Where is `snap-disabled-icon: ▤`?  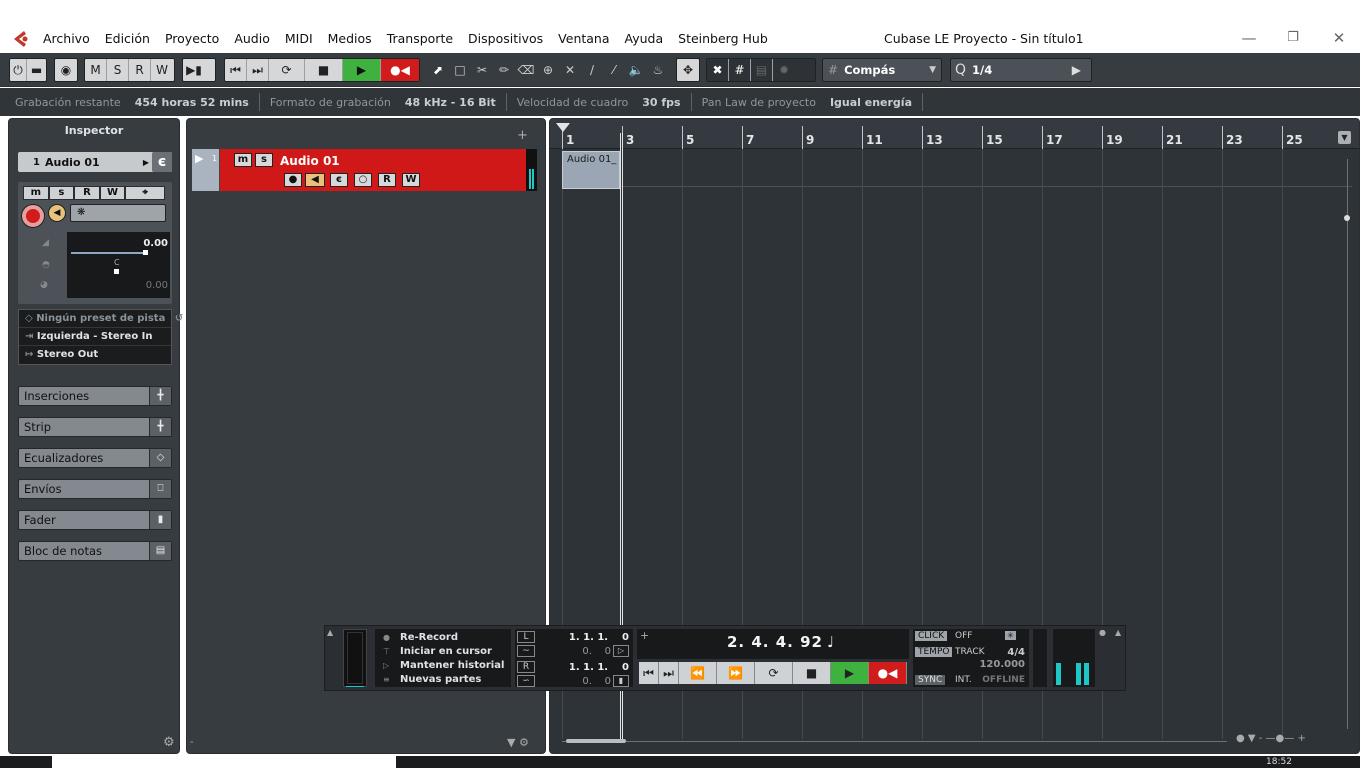 snap-disabled-icon: ▤ is located at coordinates (762, 70).